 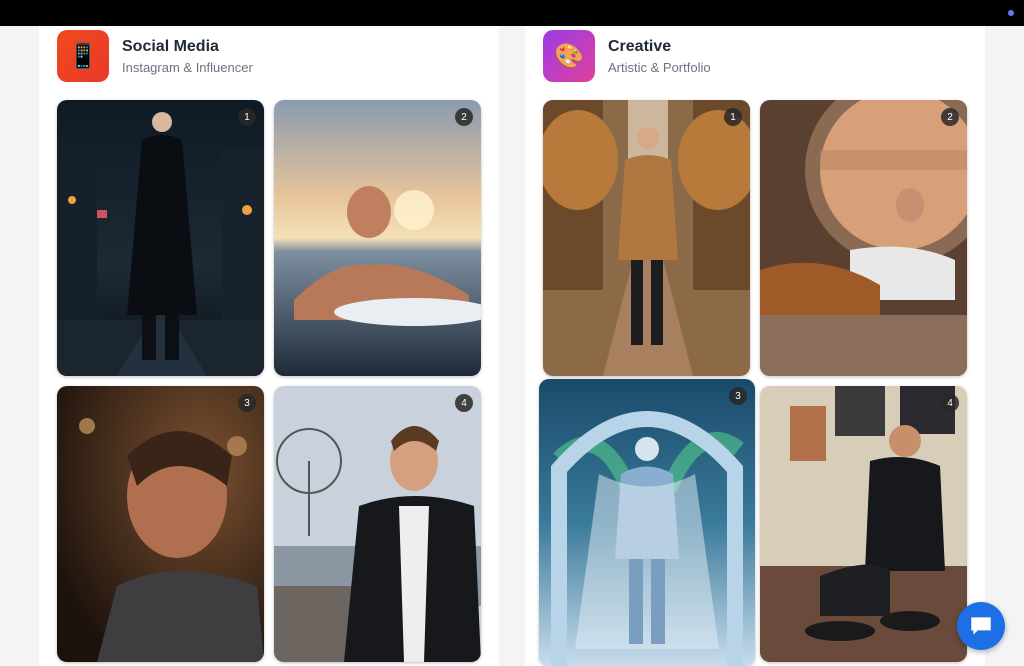 I want to click on chat-button, so click(x=981, y=626).